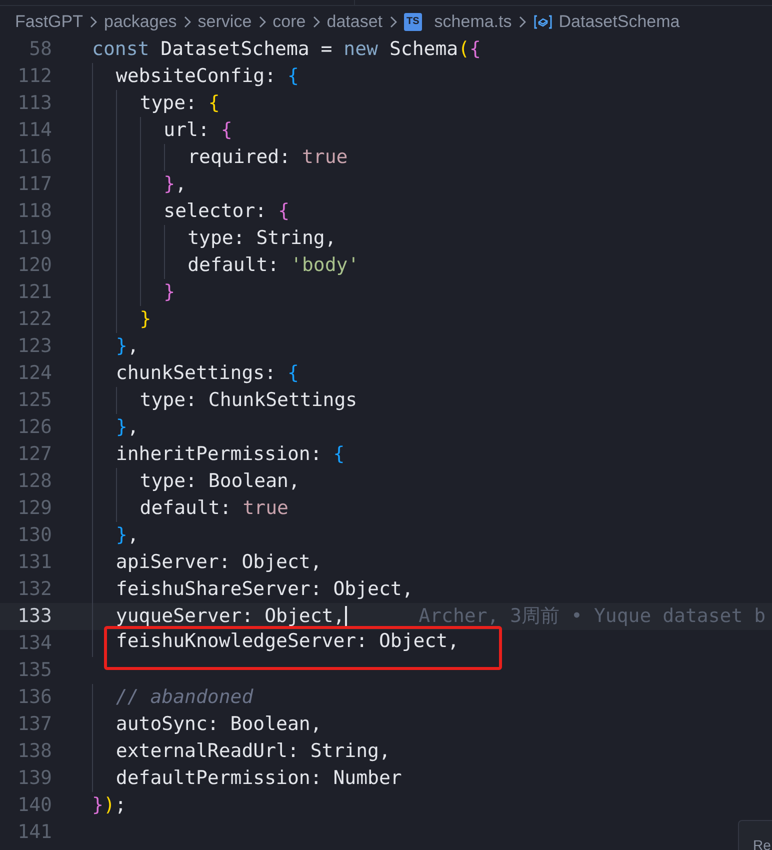  I want to click on breadcrumb-item: core, so click(289, 22).